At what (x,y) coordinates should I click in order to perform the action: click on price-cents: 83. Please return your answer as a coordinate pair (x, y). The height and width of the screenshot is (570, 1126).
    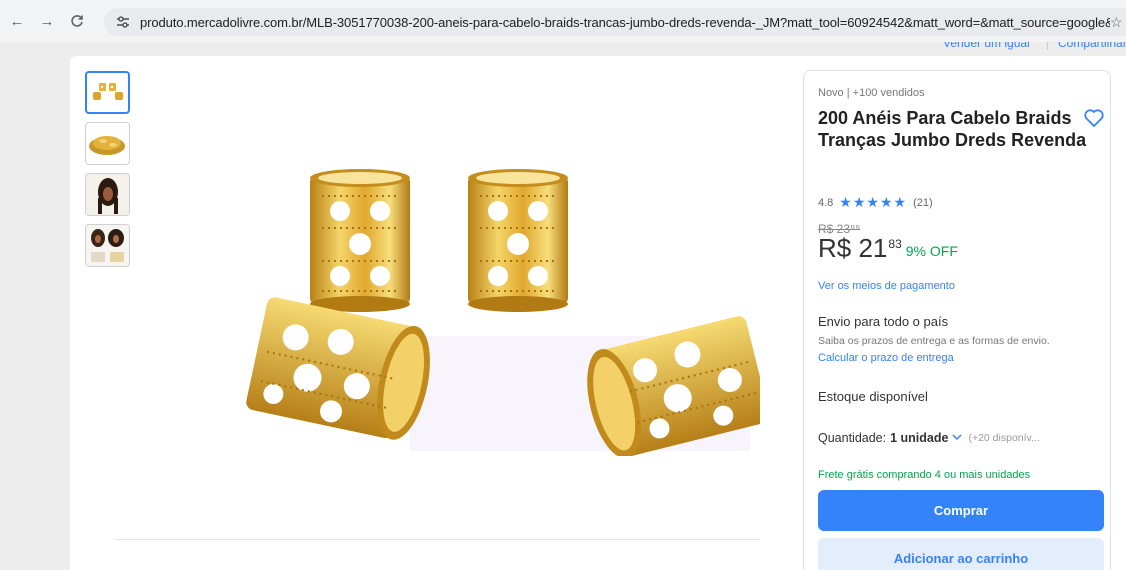
    Looking at the image, I should click on (895, 244).